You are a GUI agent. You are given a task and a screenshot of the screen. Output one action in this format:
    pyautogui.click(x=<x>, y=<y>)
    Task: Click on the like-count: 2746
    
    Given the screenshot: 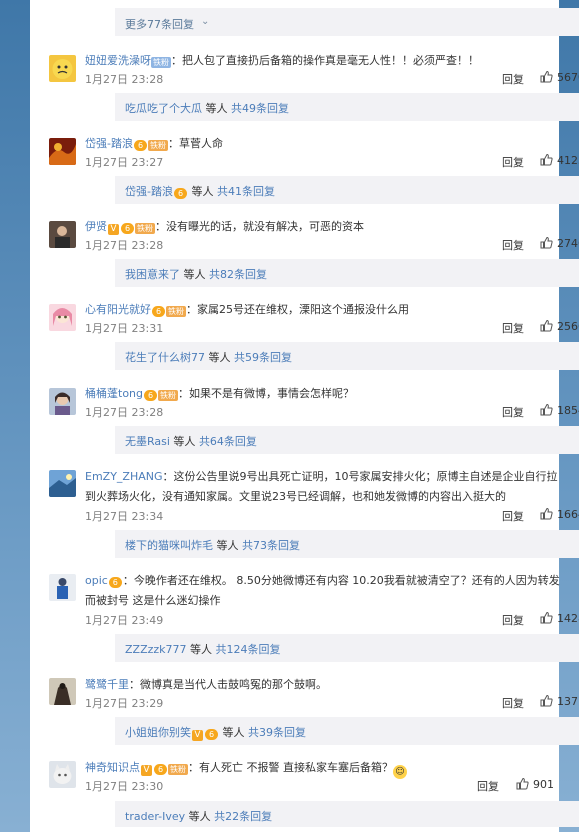 What is the action you would take?
    pyautogui.click(x=568, y=243)
    